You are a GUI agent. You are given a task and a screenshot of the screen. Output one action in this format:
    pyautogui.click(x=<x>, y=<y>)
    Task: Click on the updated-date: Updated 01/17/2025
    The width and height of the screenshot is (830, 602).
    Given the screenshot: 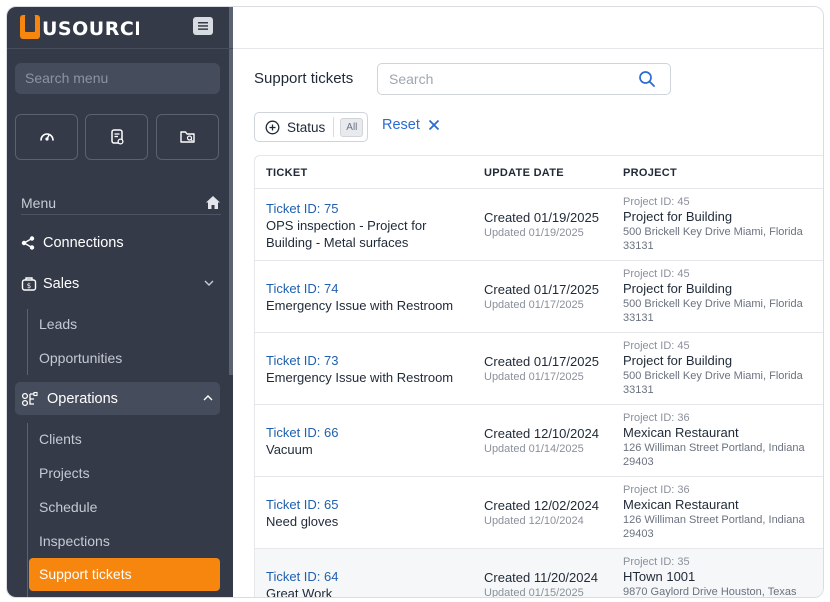 What is the action you would take?
    pyautogui.click(x=534, y=377)
    